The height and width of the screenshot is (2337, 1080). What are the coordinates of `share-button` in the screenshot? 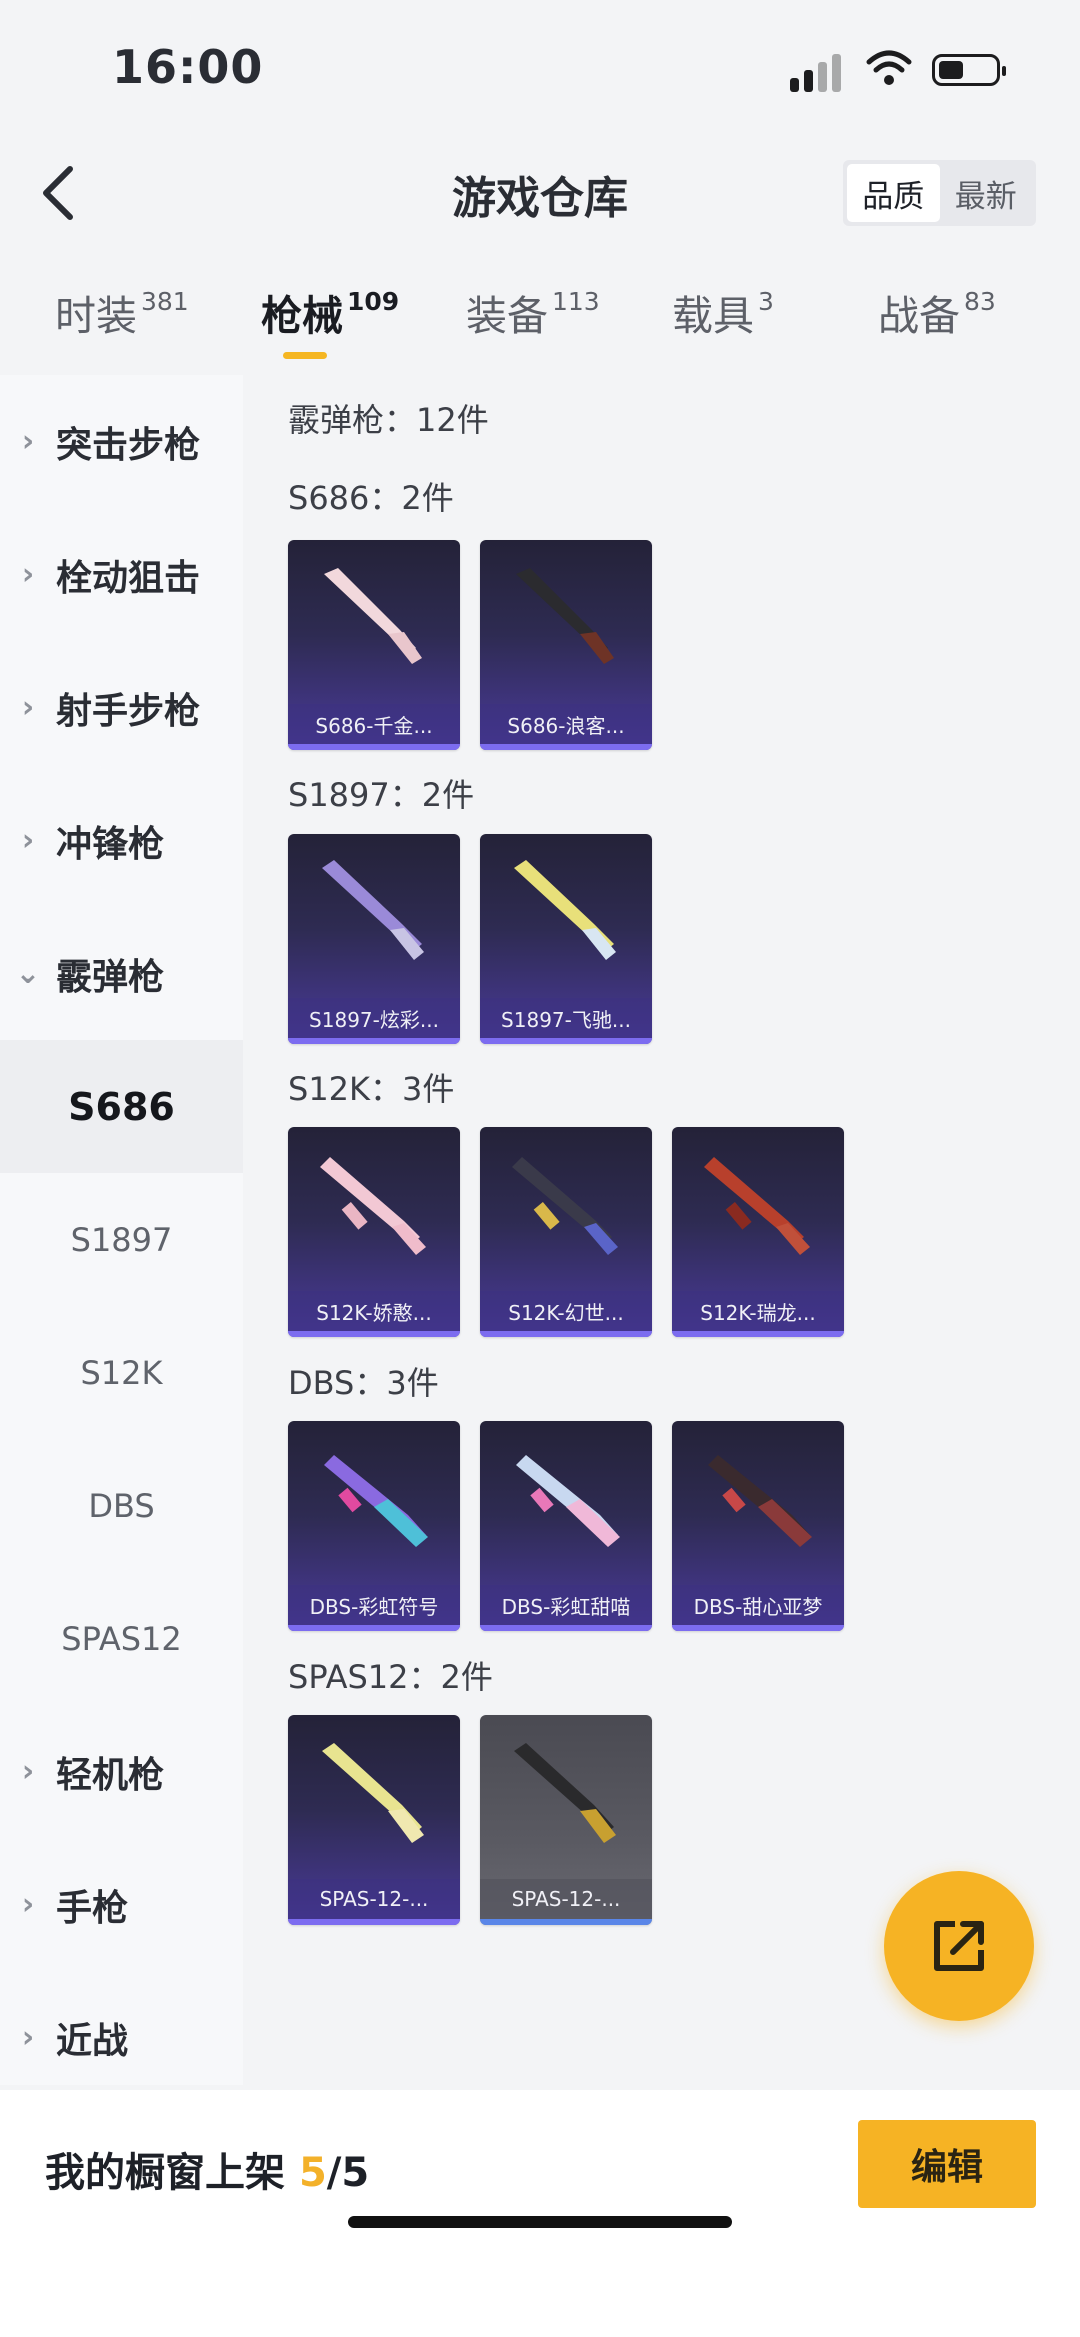 It's located at (959, 1946).